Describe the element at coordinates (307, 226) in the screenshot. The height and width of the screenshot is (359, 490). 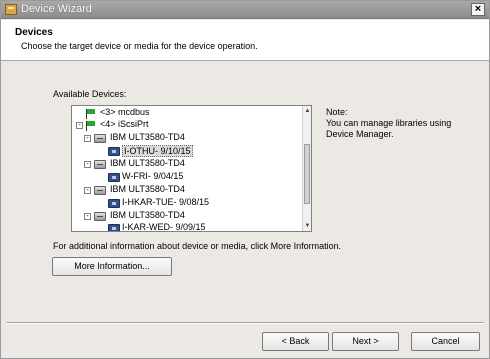
I see `scroll-down-icon: ▼` at that location.